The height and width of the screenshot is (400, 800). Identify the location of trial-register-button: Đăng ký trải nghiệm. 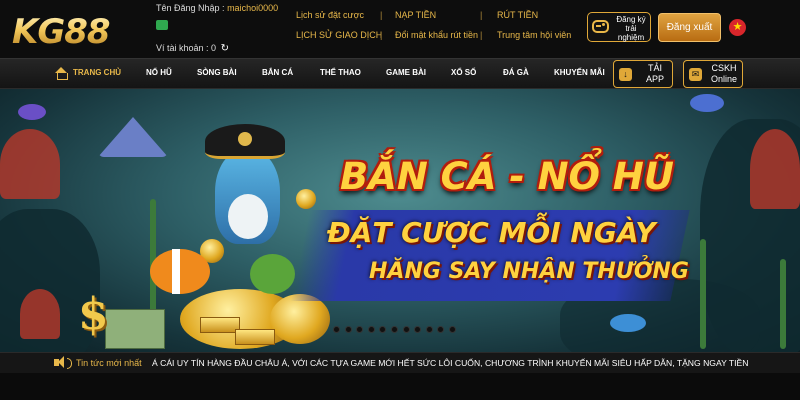
(619, 27).